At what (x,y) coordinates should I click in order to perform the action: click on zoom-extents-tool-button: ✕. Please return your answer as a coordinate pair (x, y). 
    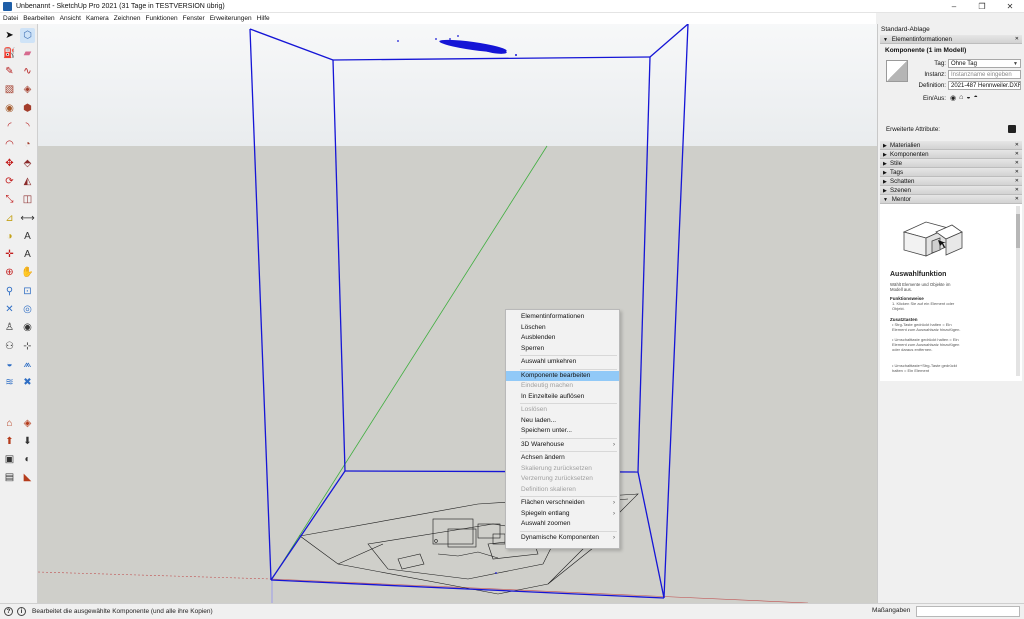
    Looking at the image, I should click on (9, 310).